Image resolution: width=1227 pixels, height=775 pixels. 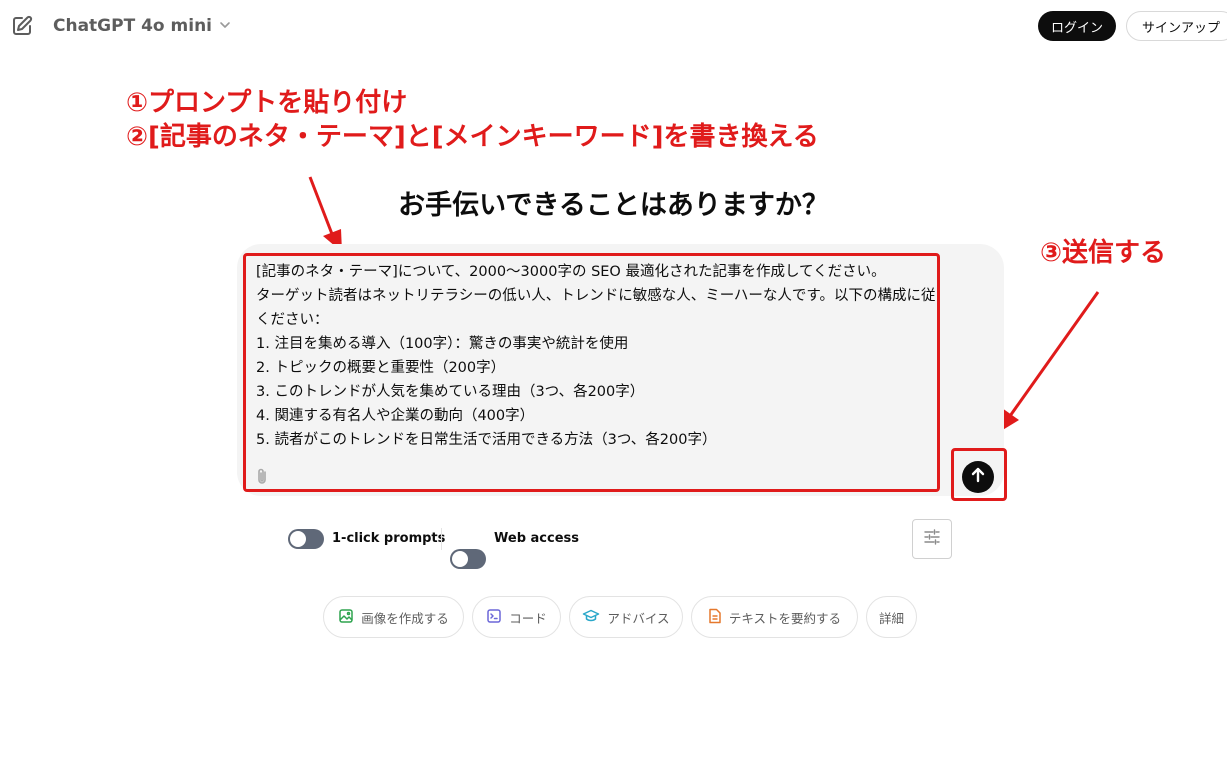 I want to click on advice-chip: アドバイス, so click(x=626, y=617).